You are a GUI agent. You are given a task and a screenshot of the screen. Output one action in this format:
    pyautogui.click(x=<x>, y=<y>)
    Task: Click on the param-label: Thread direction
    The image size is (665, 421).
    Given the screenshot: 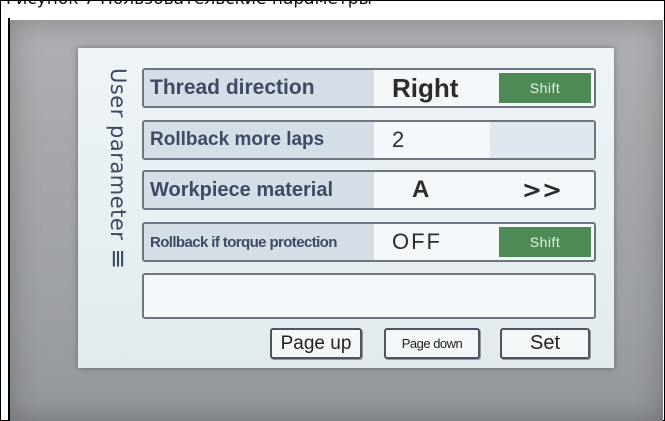 What is the action you would take?
    pyautogui.click(x=259, y=88)
    